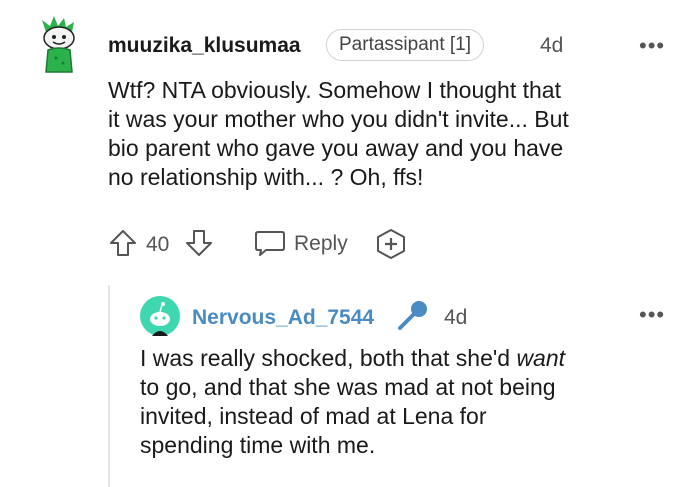 The width and height of the screenshot is (700, 487). Describe the element at coordinates (266, 177) in the screenshot. I see `comment-body-line: no relationship with... ? Oh, ffs!` at that location.